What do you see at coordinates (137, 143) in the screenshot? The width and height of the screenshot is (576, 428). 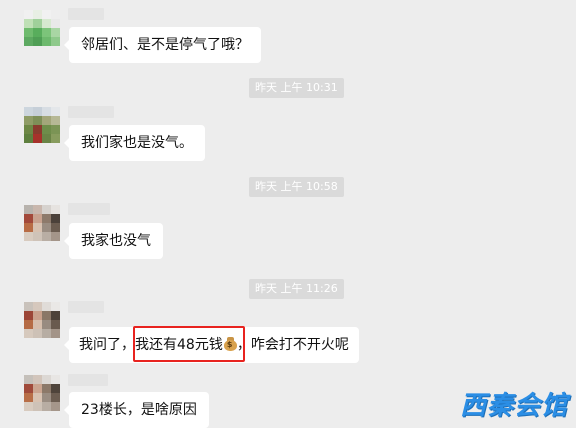 I see `message-text: 我们家也是没气。` at bounding box center [137, 143].